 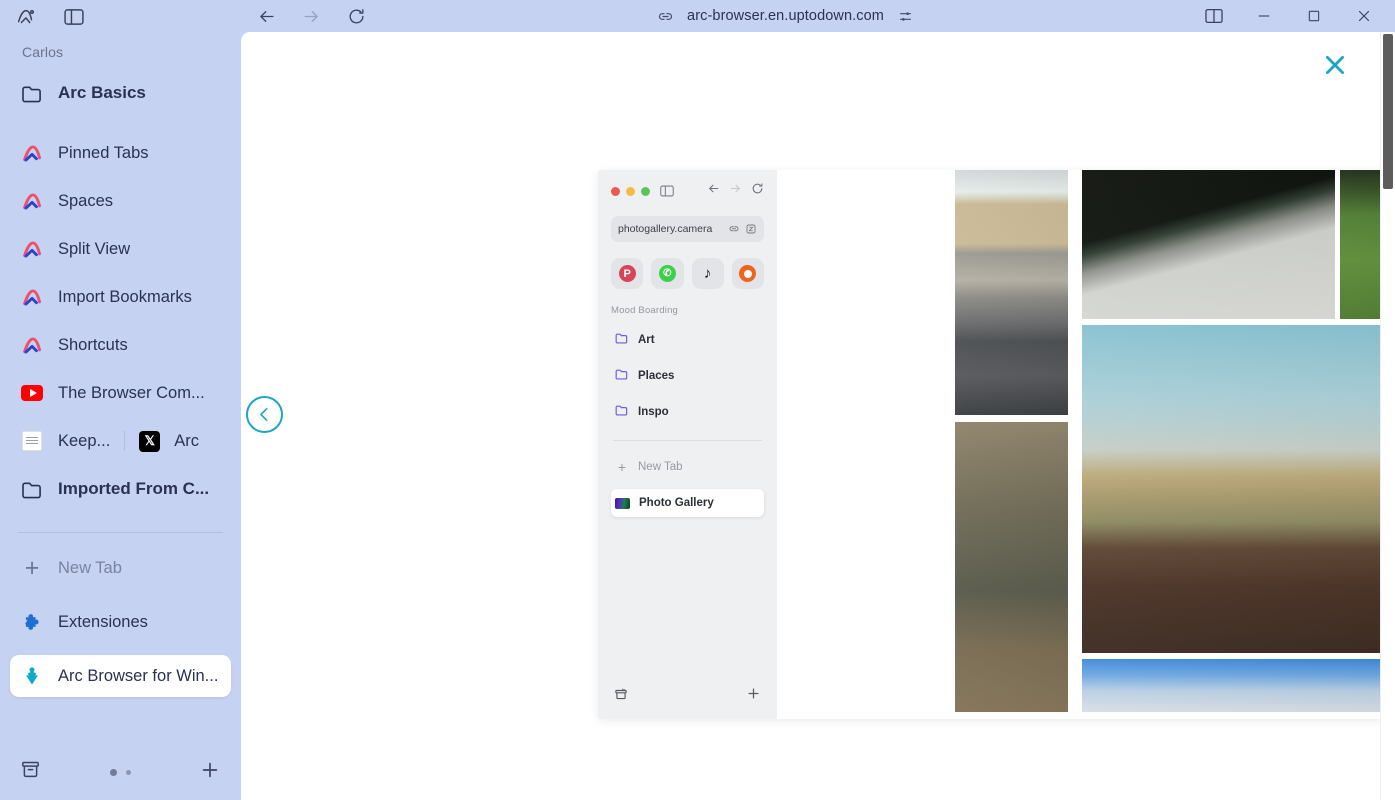 I want to click on sidebar-new-tab-button: + New Tab, so click(x=120, y=568).